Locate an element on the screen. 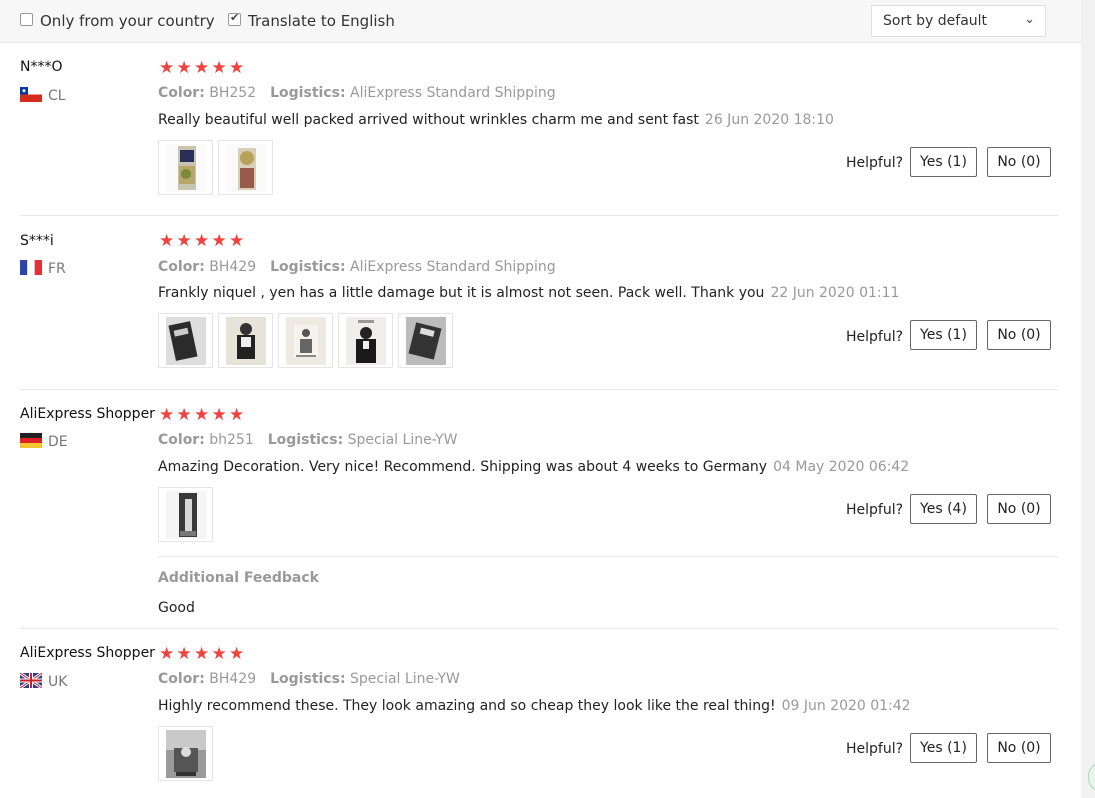 This screenshot has width=1095, height=798. reviewer-name: S***i is located at coordinates (37, 241).